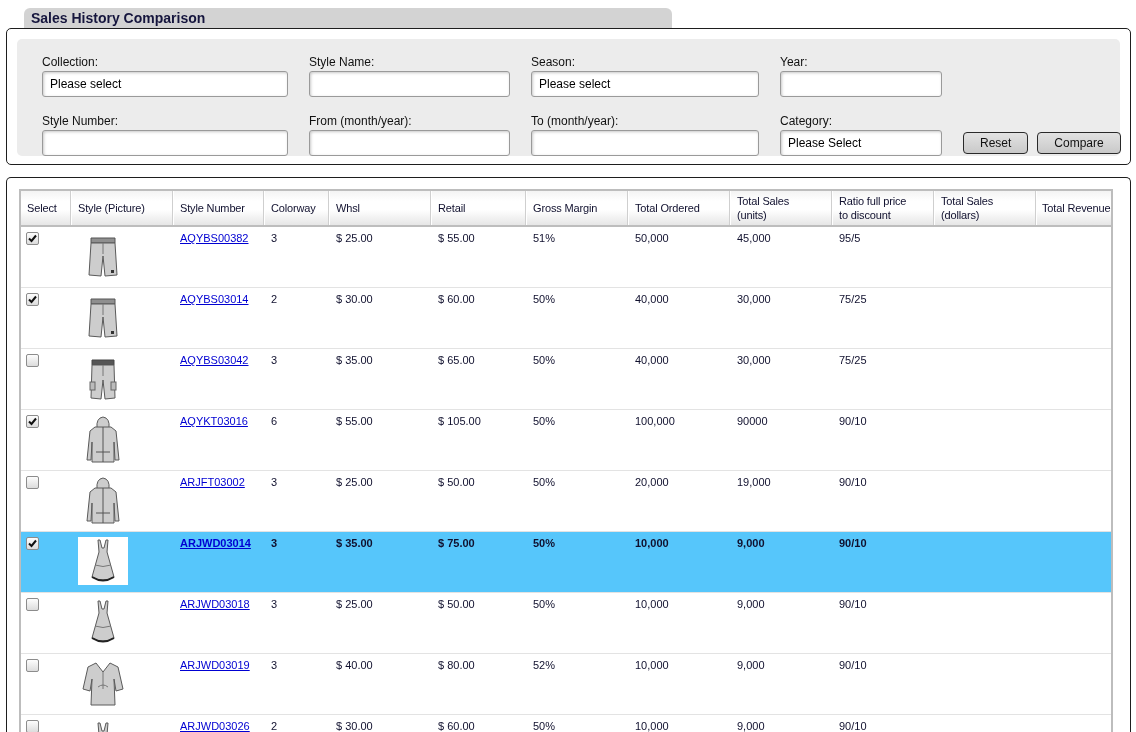  What do you see at coordinates (591, 257) in the screenshot?
I see `table-row: AQYBS00382 3 $ 25.00 $ 55.00 51% 50,000 45,000 95/5` at bounding box center [591, 257].